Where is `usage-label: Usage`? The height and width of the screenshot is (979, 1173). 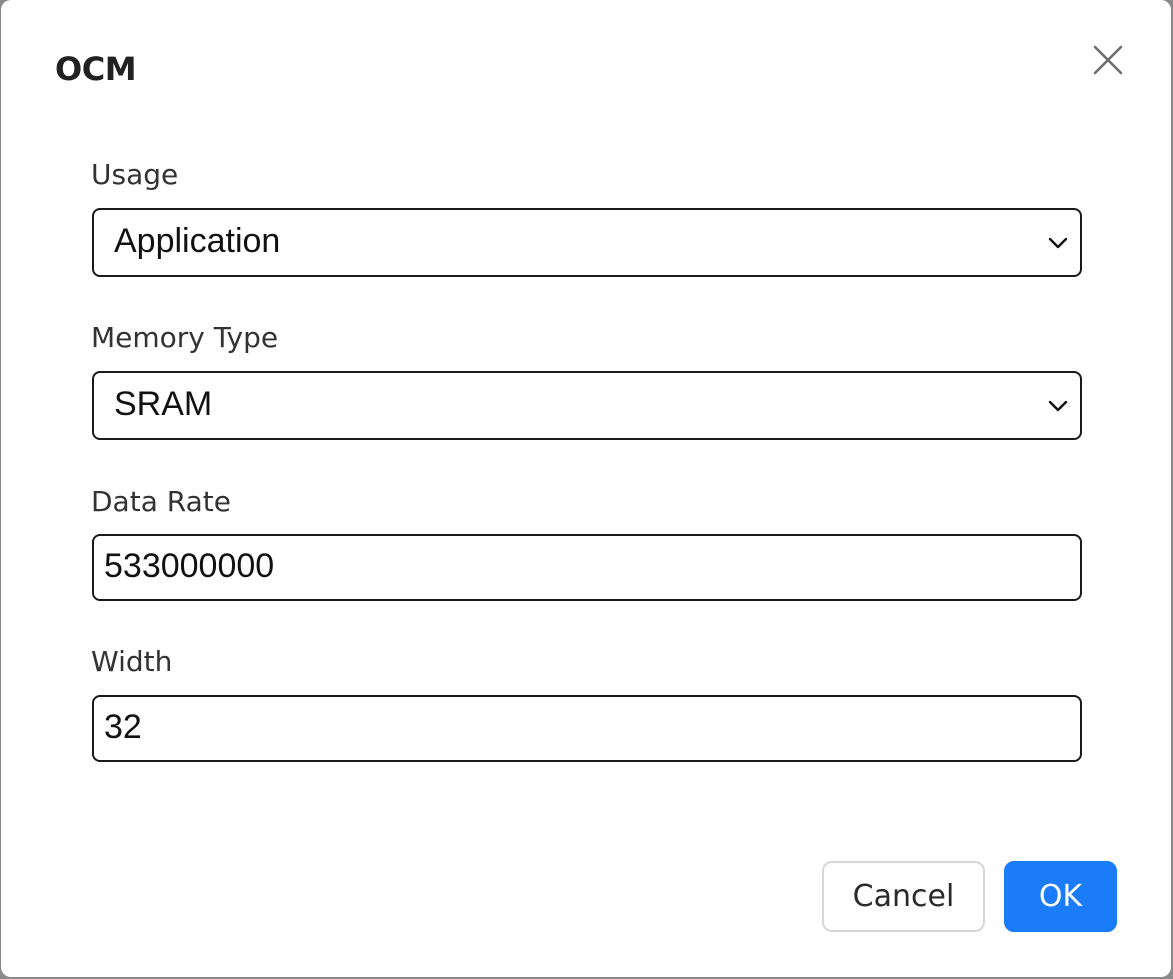
usage-label: Usage is located at coordinates (135, 174).